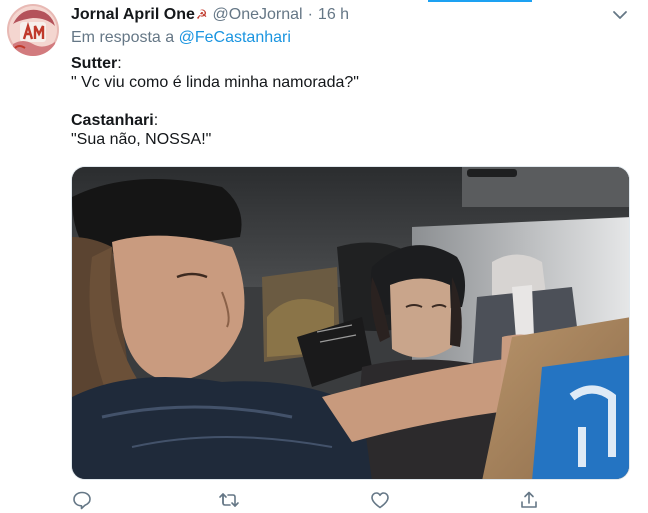  I want to click on top-accent-bar, so click(480, 1).